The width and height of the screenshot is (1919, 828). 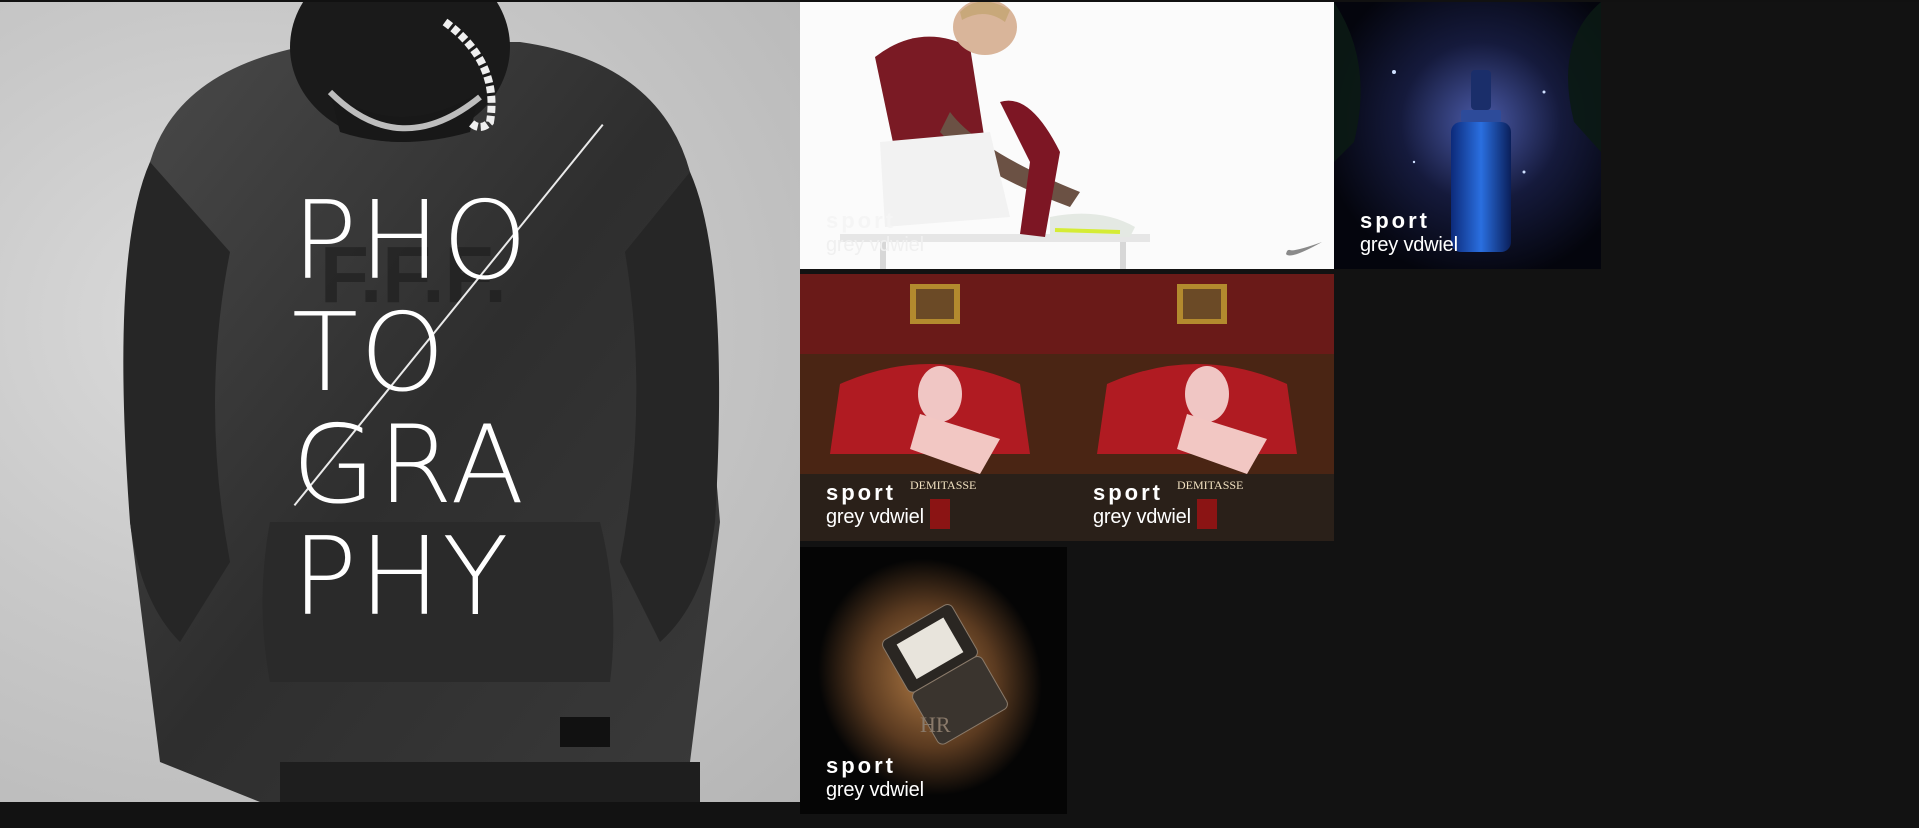 What do you see at coordinates (409, 465) in the screenshot?
I see `hero-title-line: GRA` at bounding box center [409, 465].